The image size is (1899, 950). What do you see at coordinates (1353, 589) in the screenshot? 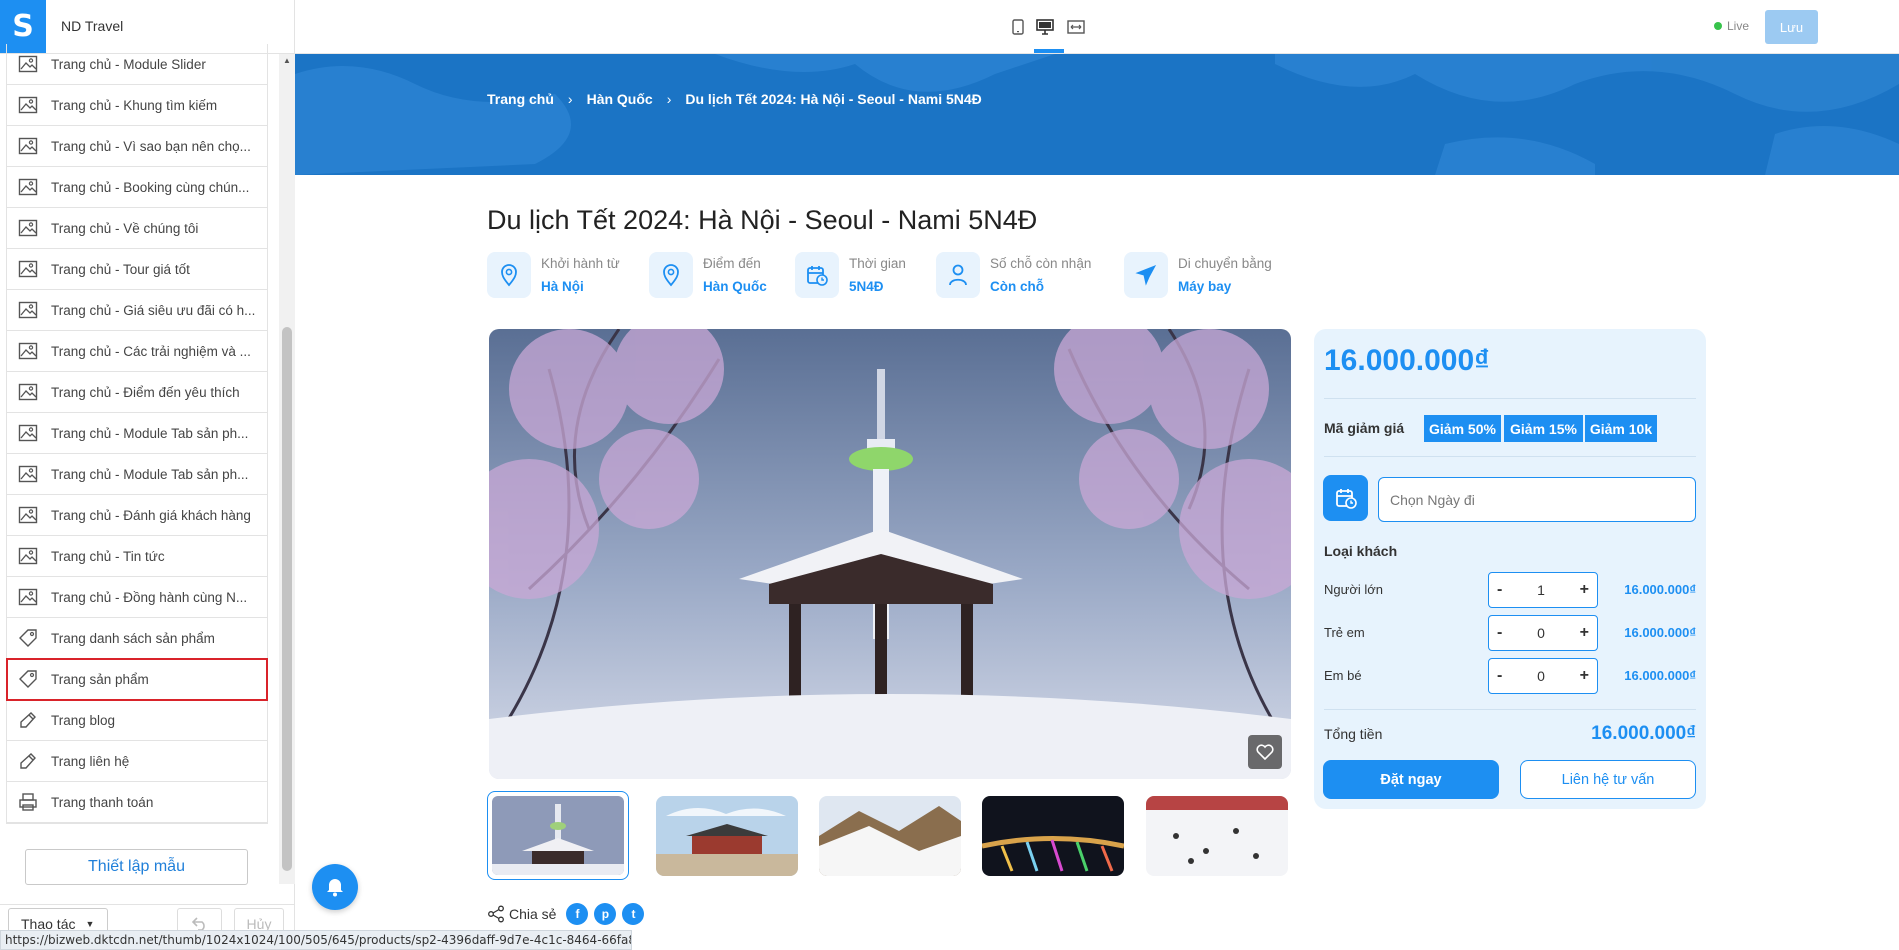
I see `adult-label: Người lớn` at bounding box center [1353, 589].